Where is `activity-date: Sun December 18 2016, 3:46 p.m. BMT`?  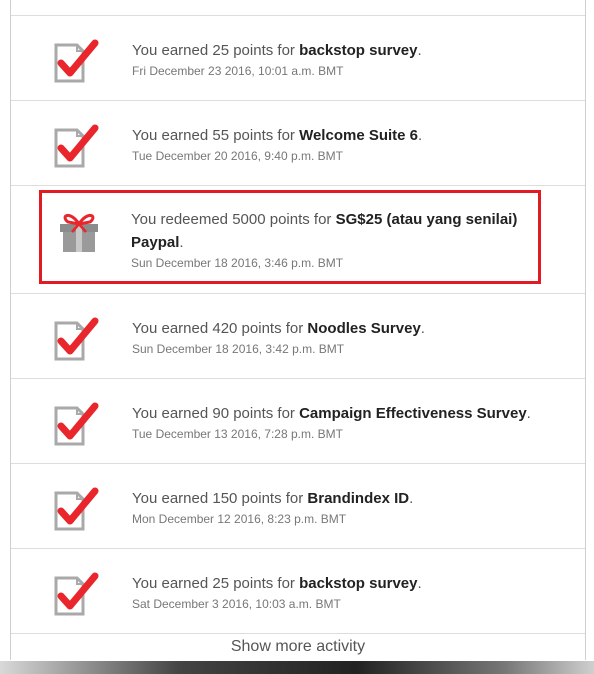
activity-date: Sun December 18 2016, 3:46 p.m. BMT is located at coordinates (237, 263).